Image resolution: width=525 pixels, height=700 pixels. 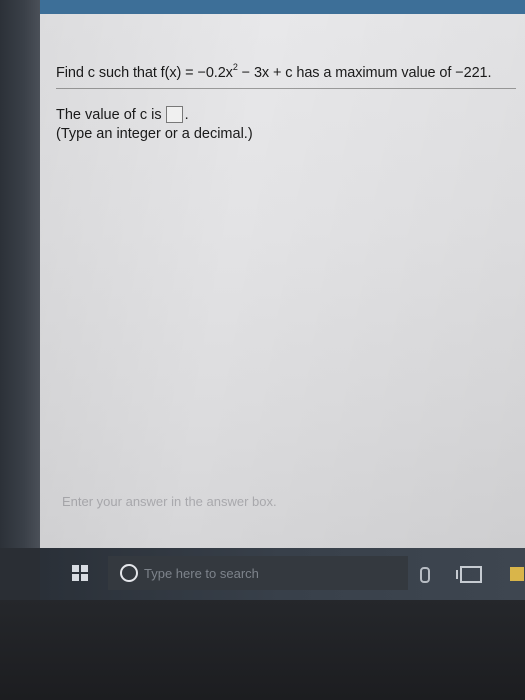 I want to click on answer-input, so click(x=174, y=114).